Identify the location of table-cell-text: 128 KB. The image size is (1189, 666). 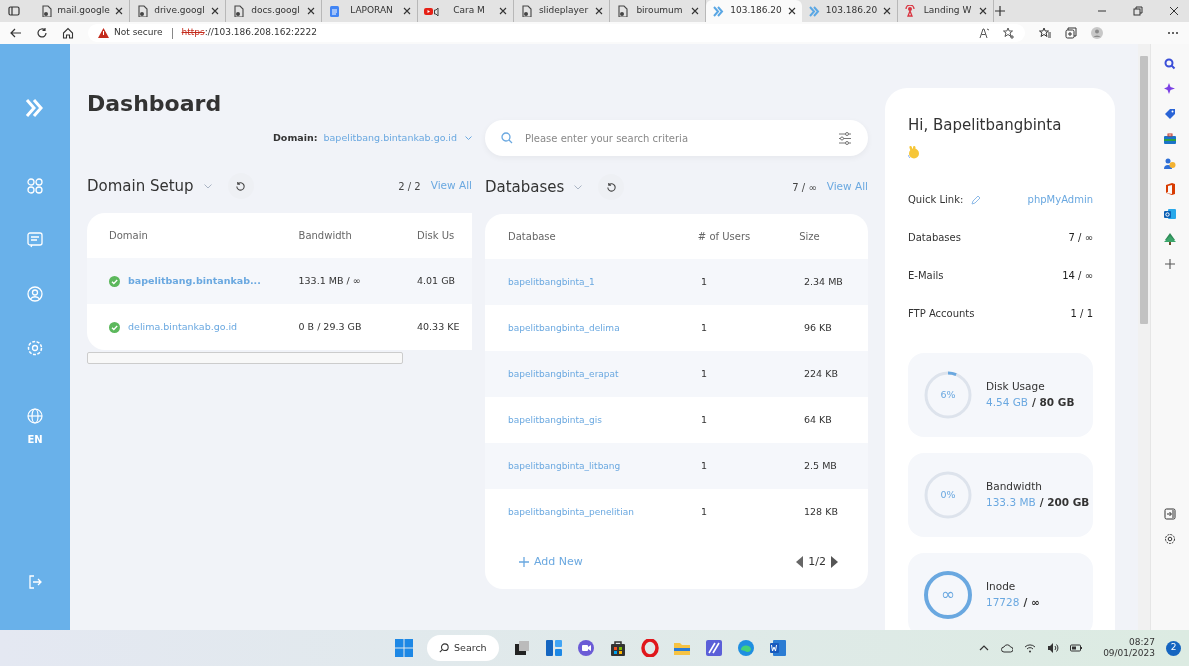
(821, 511).